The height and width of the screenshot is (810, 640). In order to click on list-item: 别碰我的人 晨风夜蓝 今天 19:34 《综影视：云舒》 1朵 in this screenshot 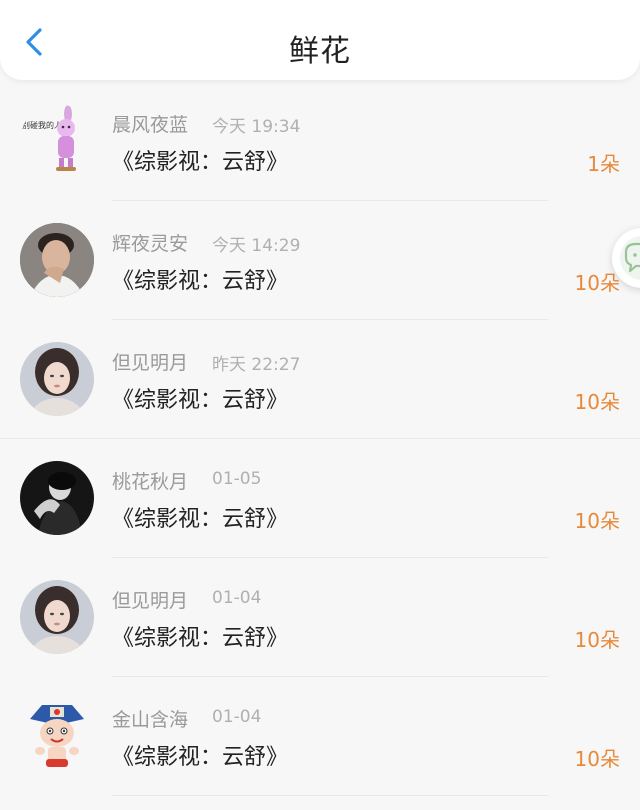, I will do `click(320, 141)`.